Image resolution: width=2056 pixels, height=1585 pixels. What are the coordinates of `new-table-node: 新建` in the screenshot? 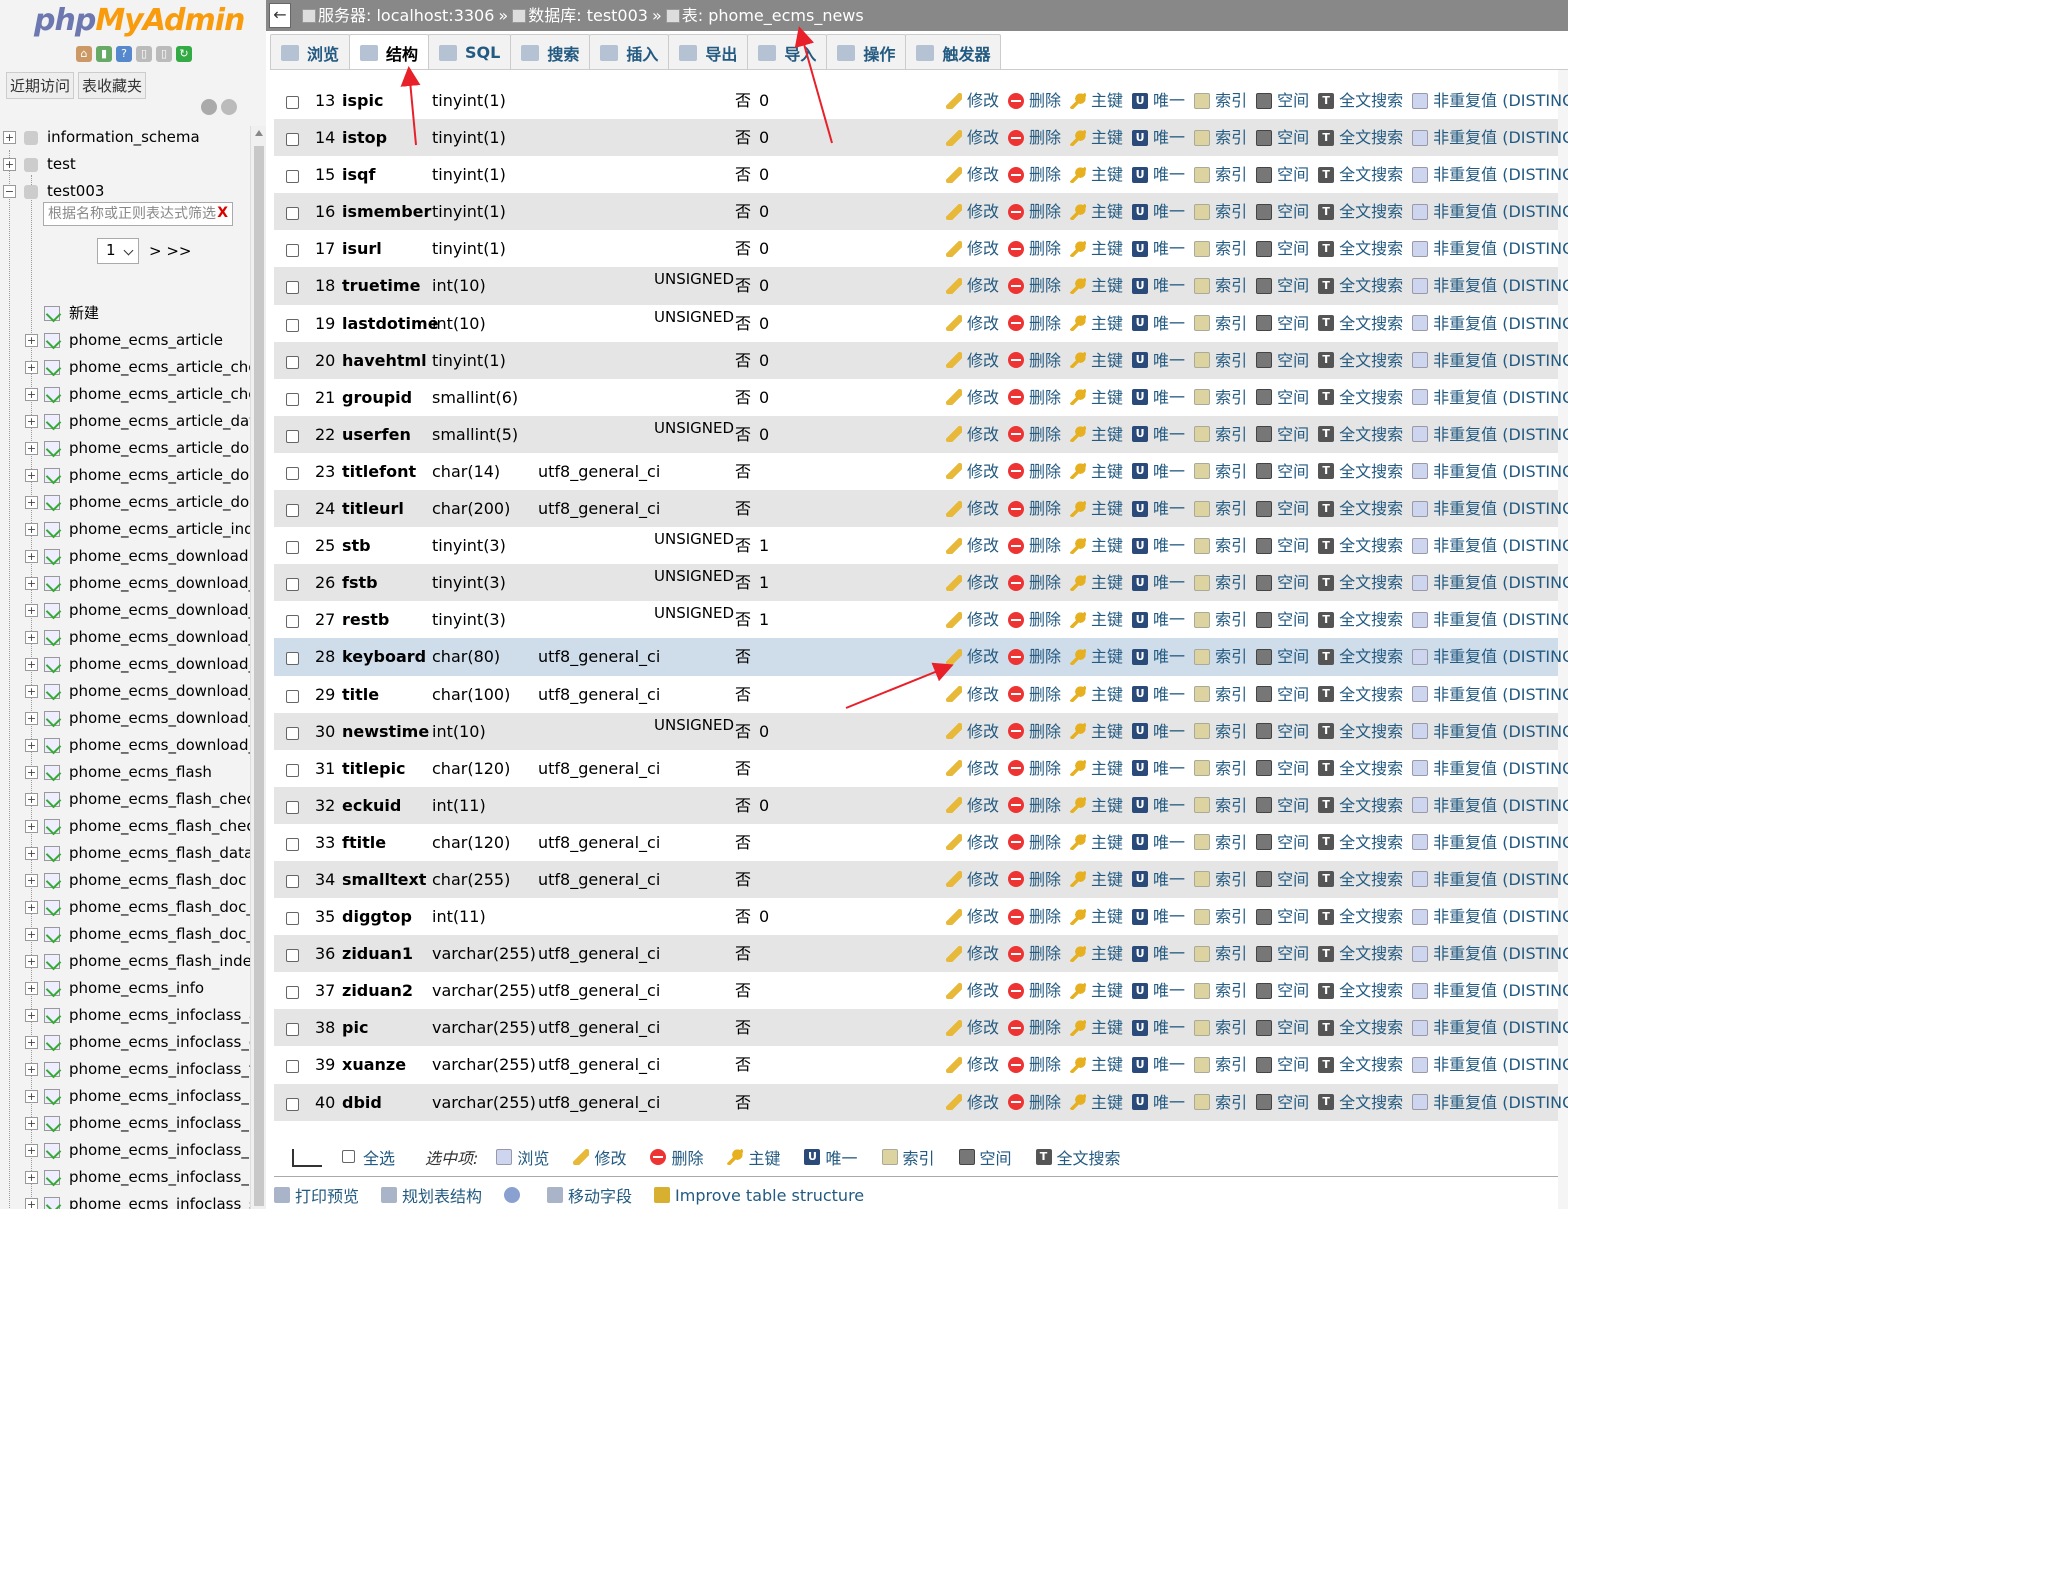 It's located at (125, 313).